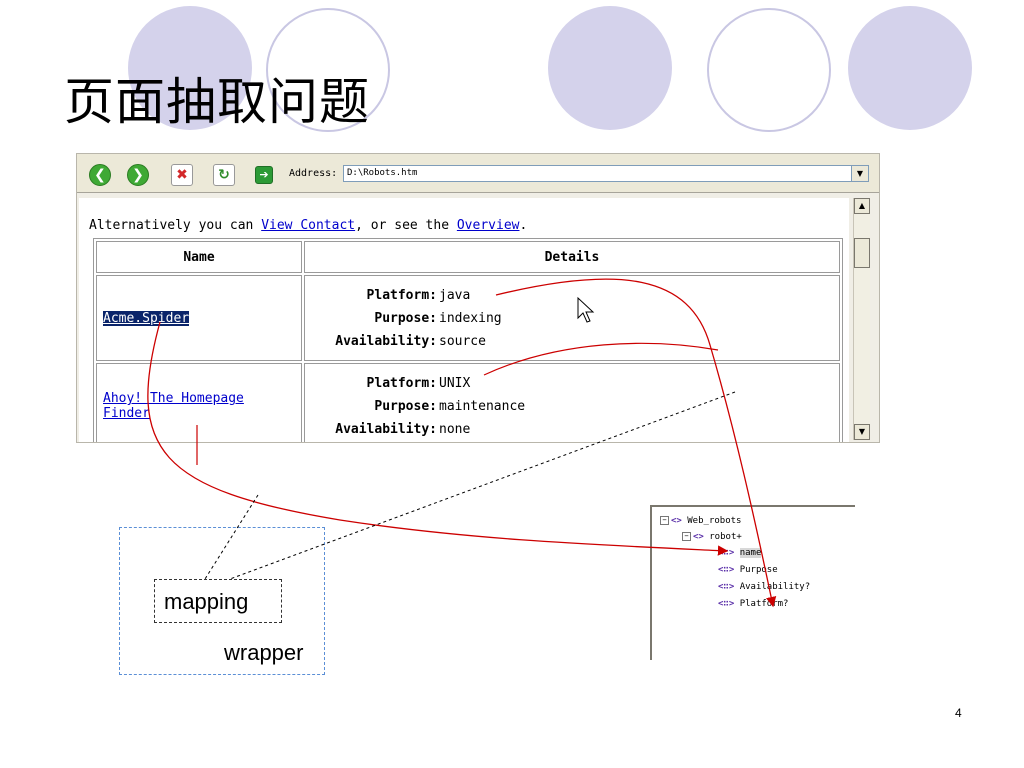  What do you see at coordinates (862, 253) in the screenshot?
I see `scroll-thumb` at bounding box center [862, 253].